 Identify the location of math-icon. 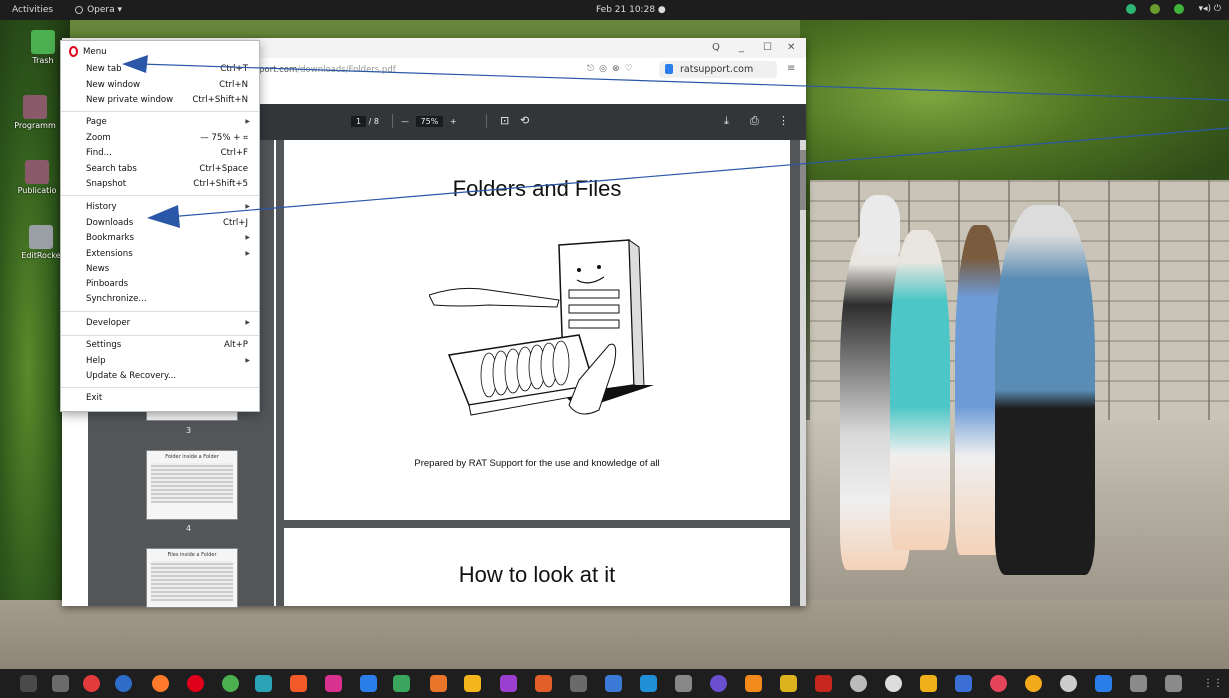
(508, 683).